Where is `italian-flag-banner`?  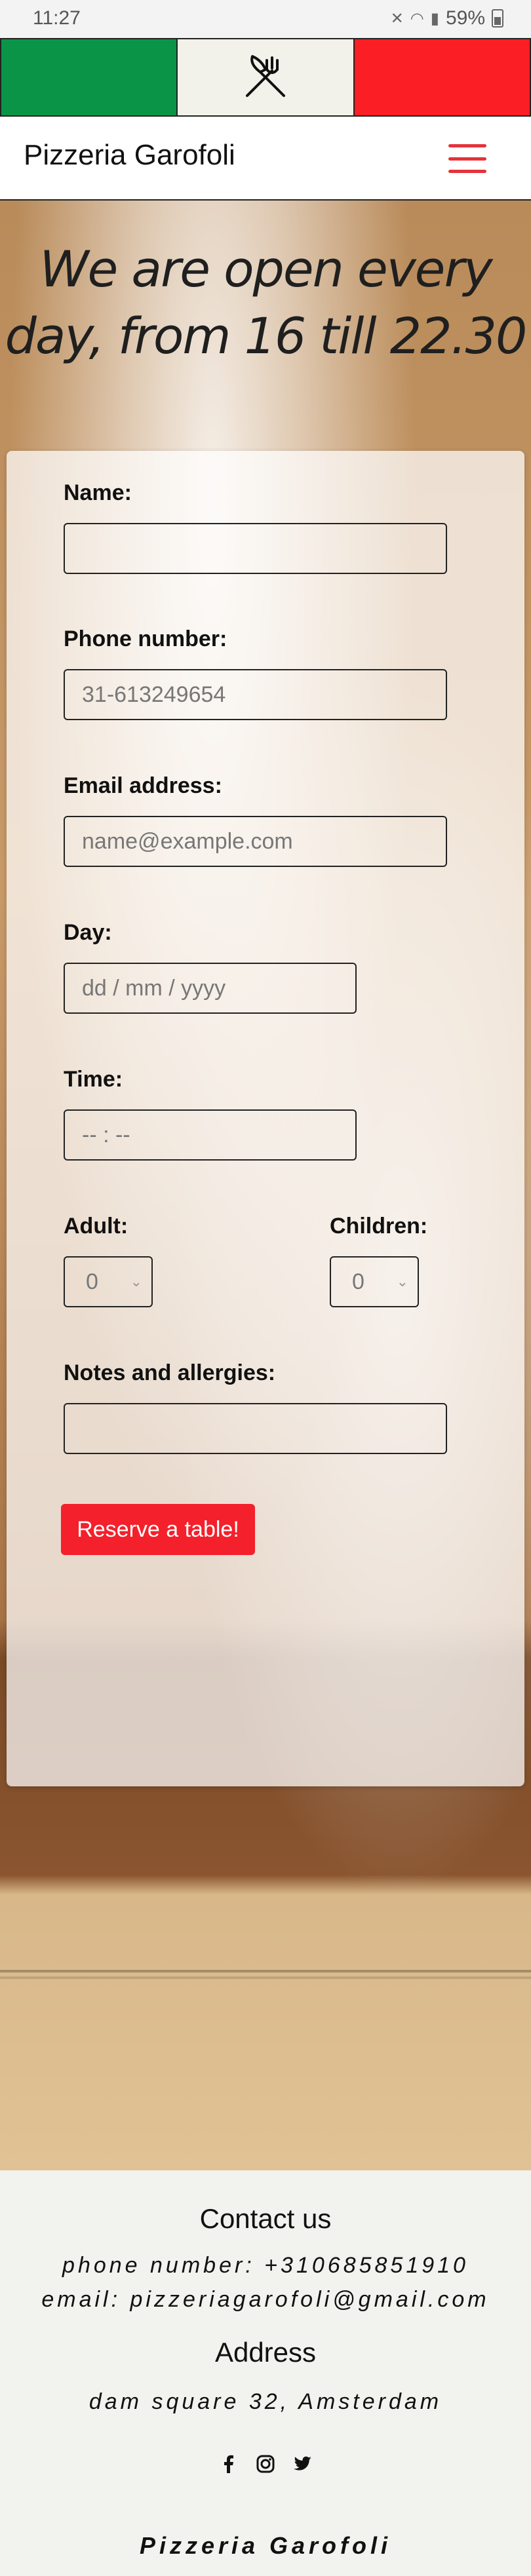 italian-flag-banner is located at coordinates (265, 77).